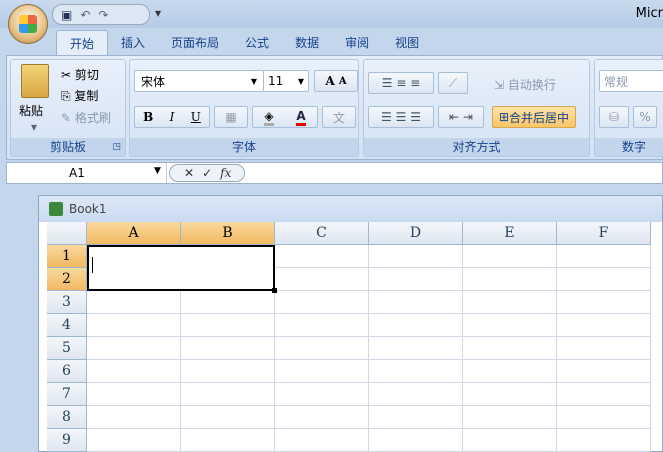 The width and height of the screenshot is (663, 452). I want to click on cell-D9, so click(416, 440).